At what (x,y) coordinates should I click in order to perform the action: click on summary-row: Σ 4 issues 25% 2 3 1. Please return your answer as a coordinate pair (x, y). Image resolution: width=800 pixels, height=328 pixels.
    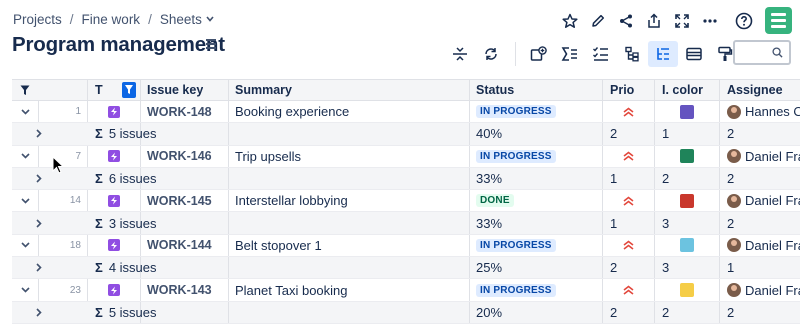
    Looking at the image, I should click on (406, 268).